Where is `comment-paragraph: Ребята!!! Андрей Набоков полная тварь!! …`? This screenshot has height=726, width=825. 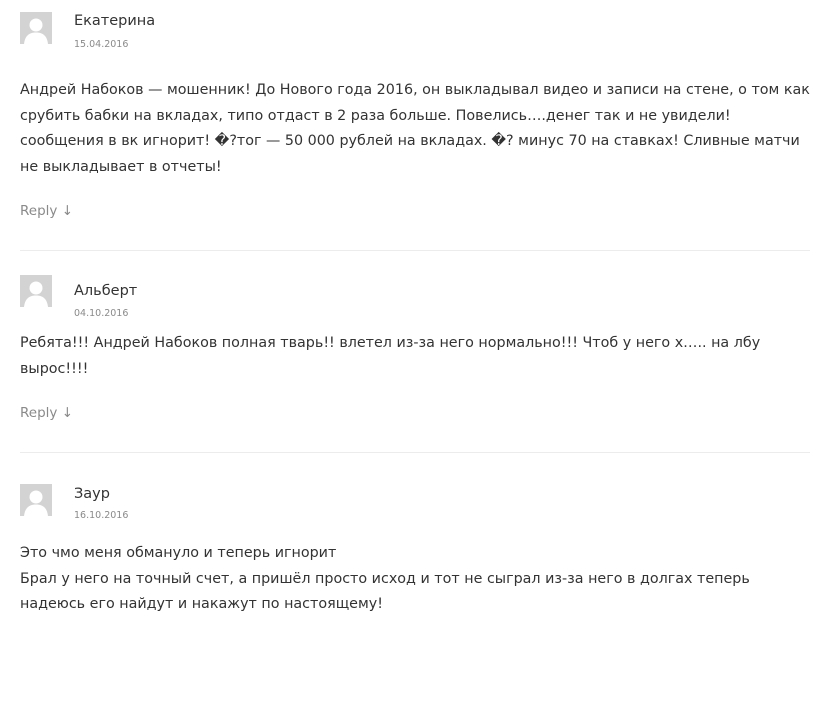
comment-paragraph: Ребята!!! Андрей Набоков полная тварь!! … is located at coordinates (390, 356).